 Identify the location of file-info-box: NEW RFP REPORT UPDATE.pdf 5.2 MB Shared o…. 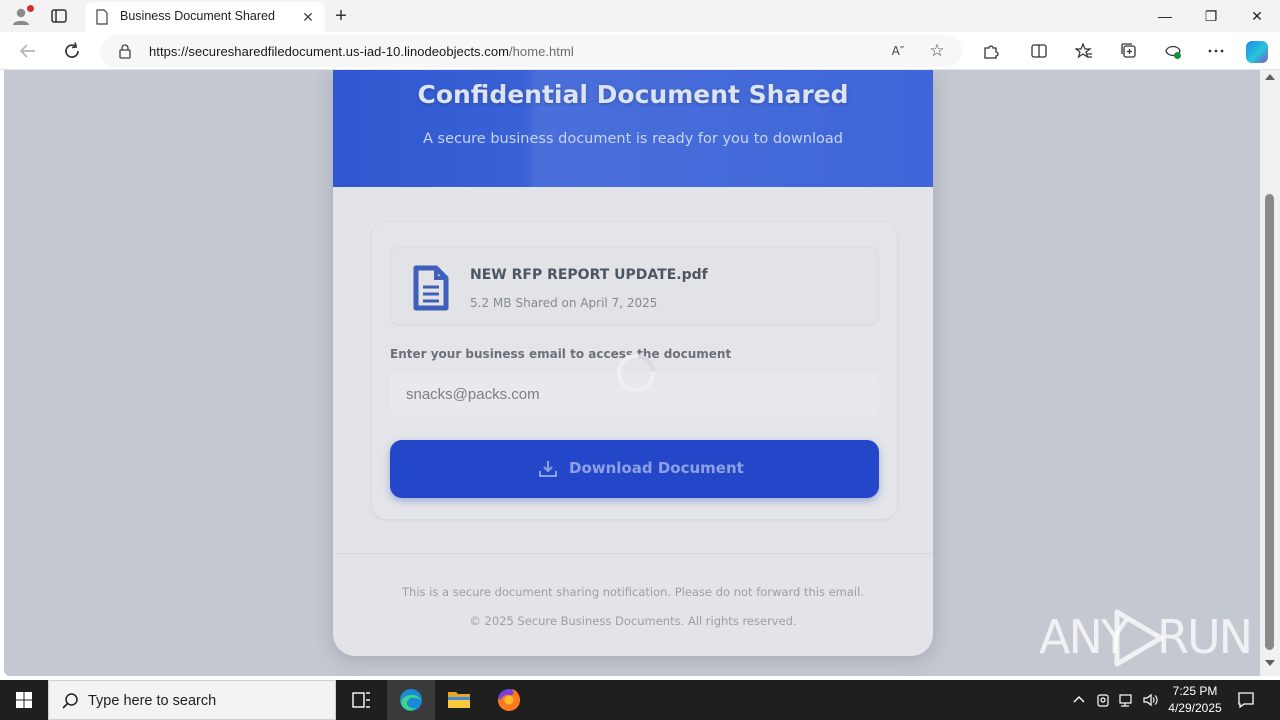
(634, 286).